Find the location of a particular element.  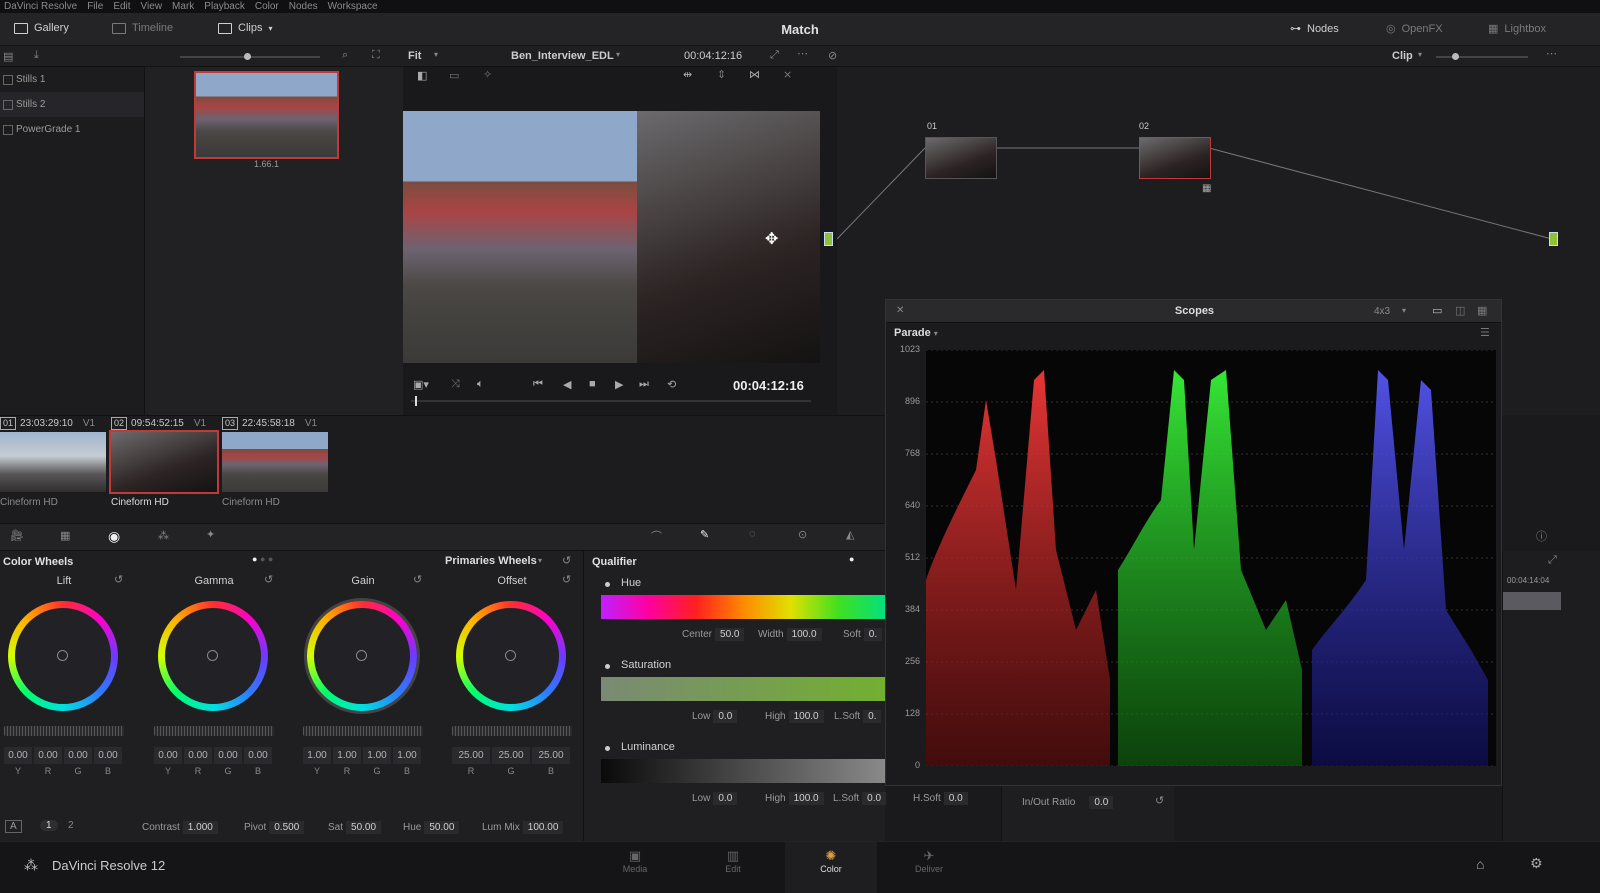

lum-mix-field: 100.00 is located at coordinates (543, 827).